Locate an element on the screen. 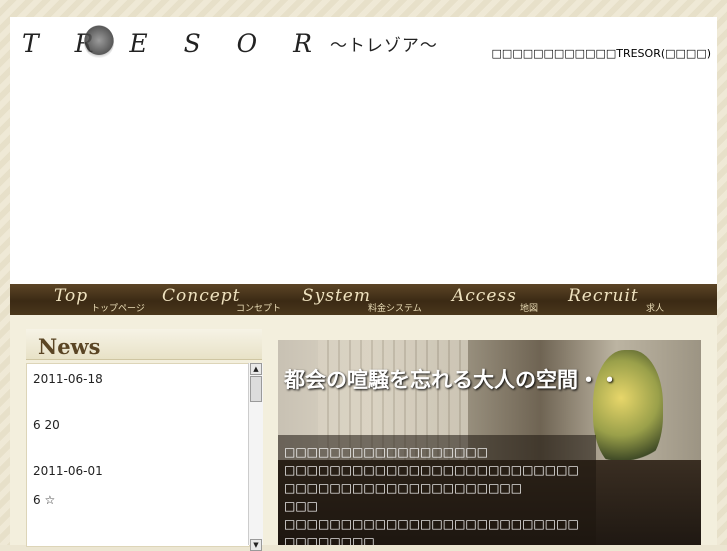  hero-headline: 都会の喧騒を忘れる大人の空間・・ is located at coordinates (452, 379).